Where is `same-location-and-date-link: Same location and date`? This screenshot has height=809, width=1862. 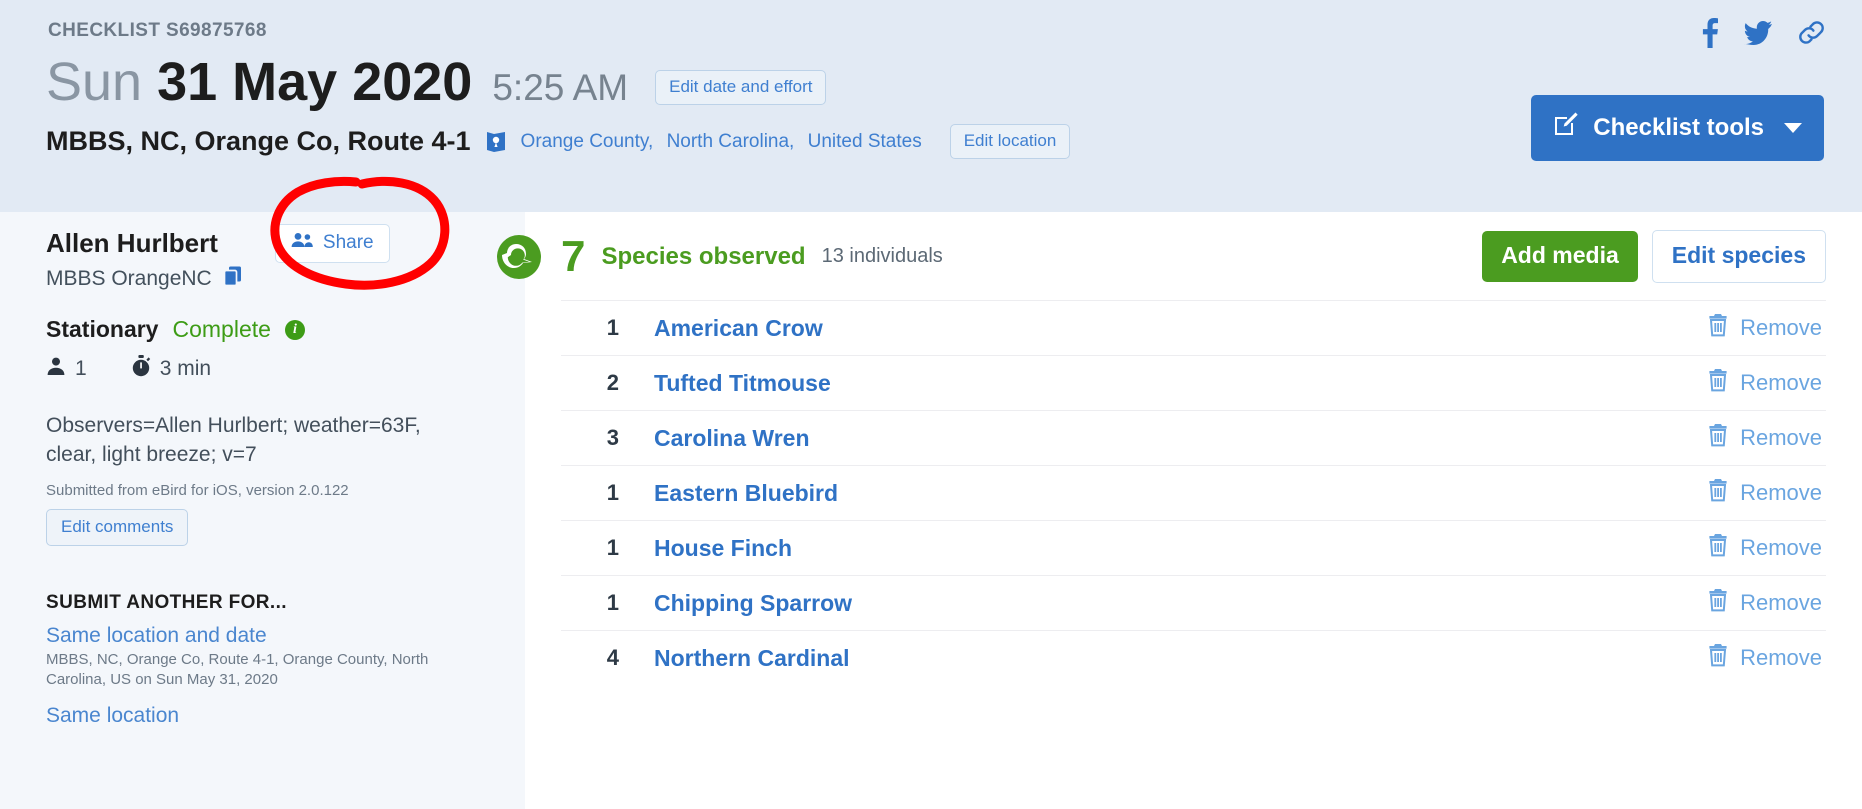
same-location-and-date-link: Same location and date is located at coordinates (156, 636).